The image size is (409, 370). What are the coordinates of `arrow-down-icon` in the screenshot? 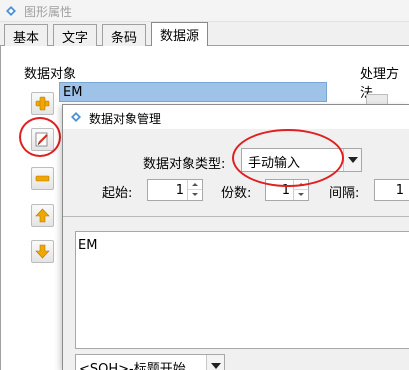 It's located at (42, 251).